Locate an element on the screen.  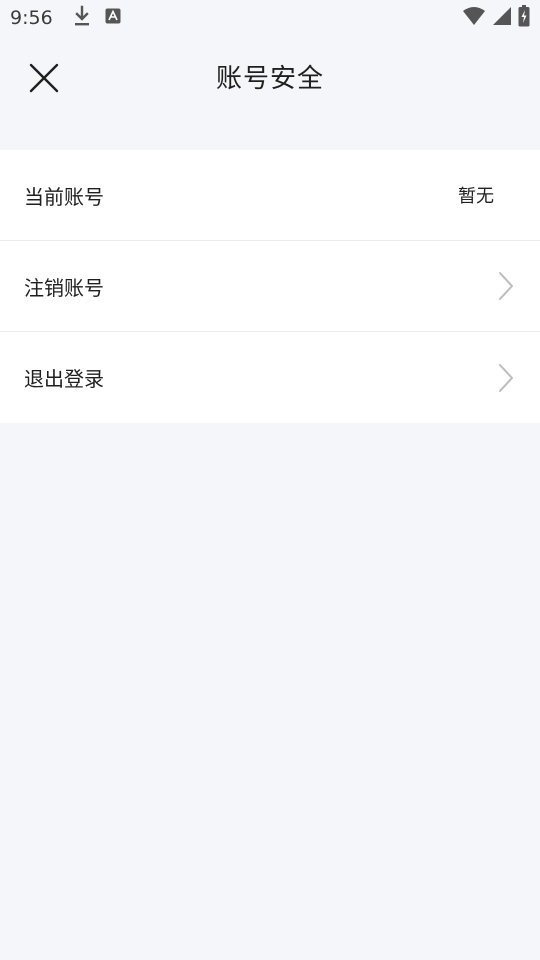
wifi-icon is located at coordinates (474, 18).